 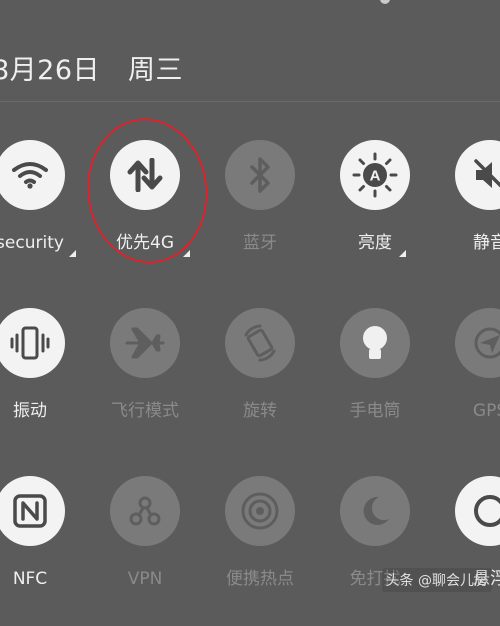 I want to click on hotspot-icon, so click(x=260, y=511).